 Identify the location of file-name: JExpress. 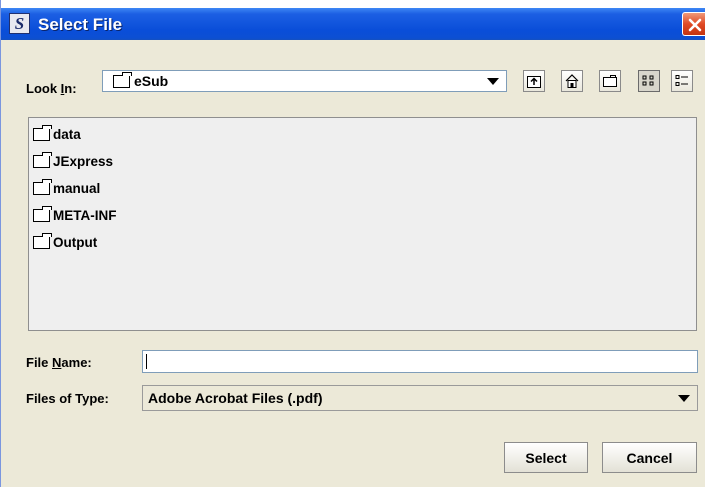
(83, 161).